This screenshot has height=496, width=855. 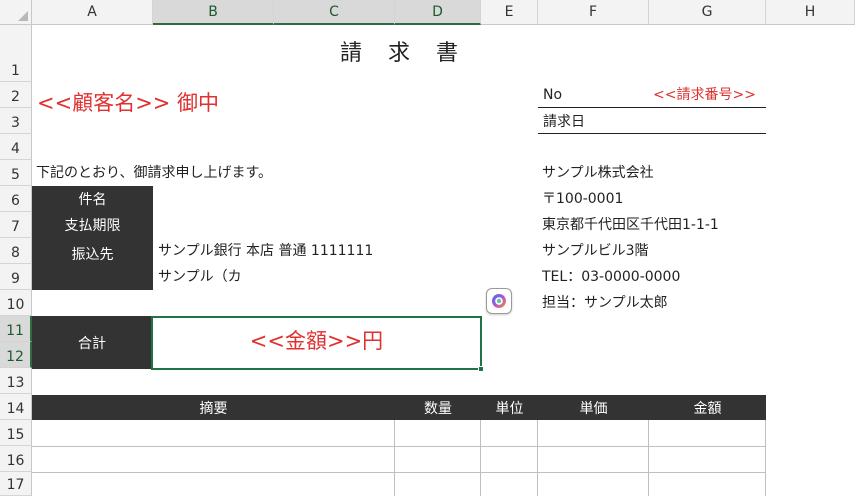 What do you see at coordinates (605, 303) in the screenshot?
I see `company-contact: 担当：サンプル太郎` at bounding box center [605, 303].